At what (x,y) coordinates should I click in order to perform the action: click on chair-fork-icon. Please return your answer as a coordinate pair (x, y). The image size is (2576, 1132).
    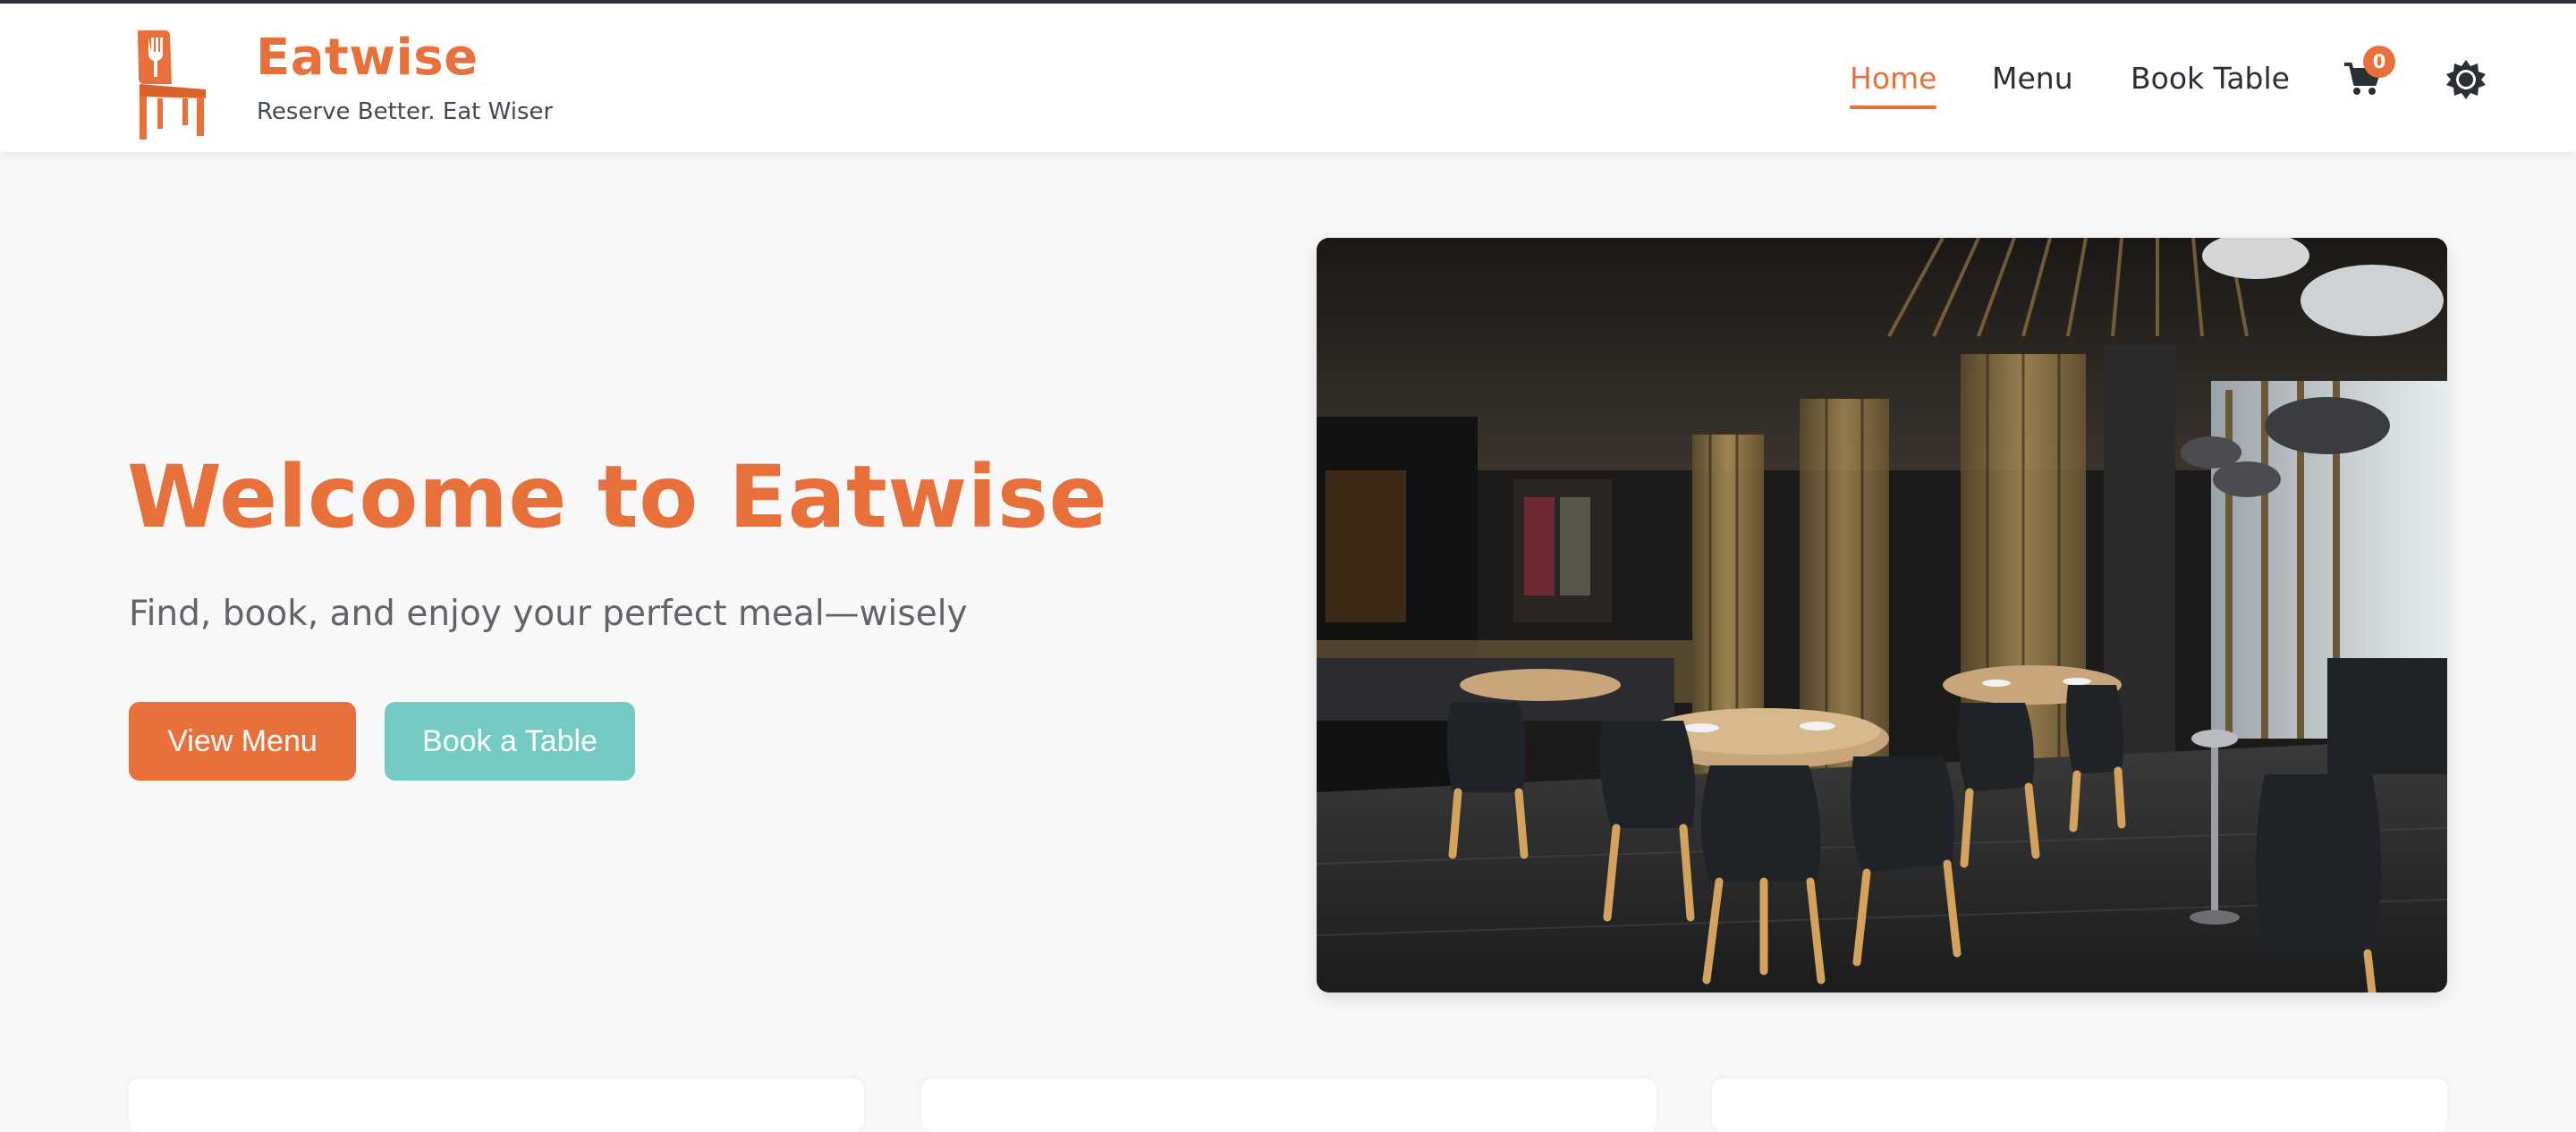
    Looking at the image, I should click on (172, 84).